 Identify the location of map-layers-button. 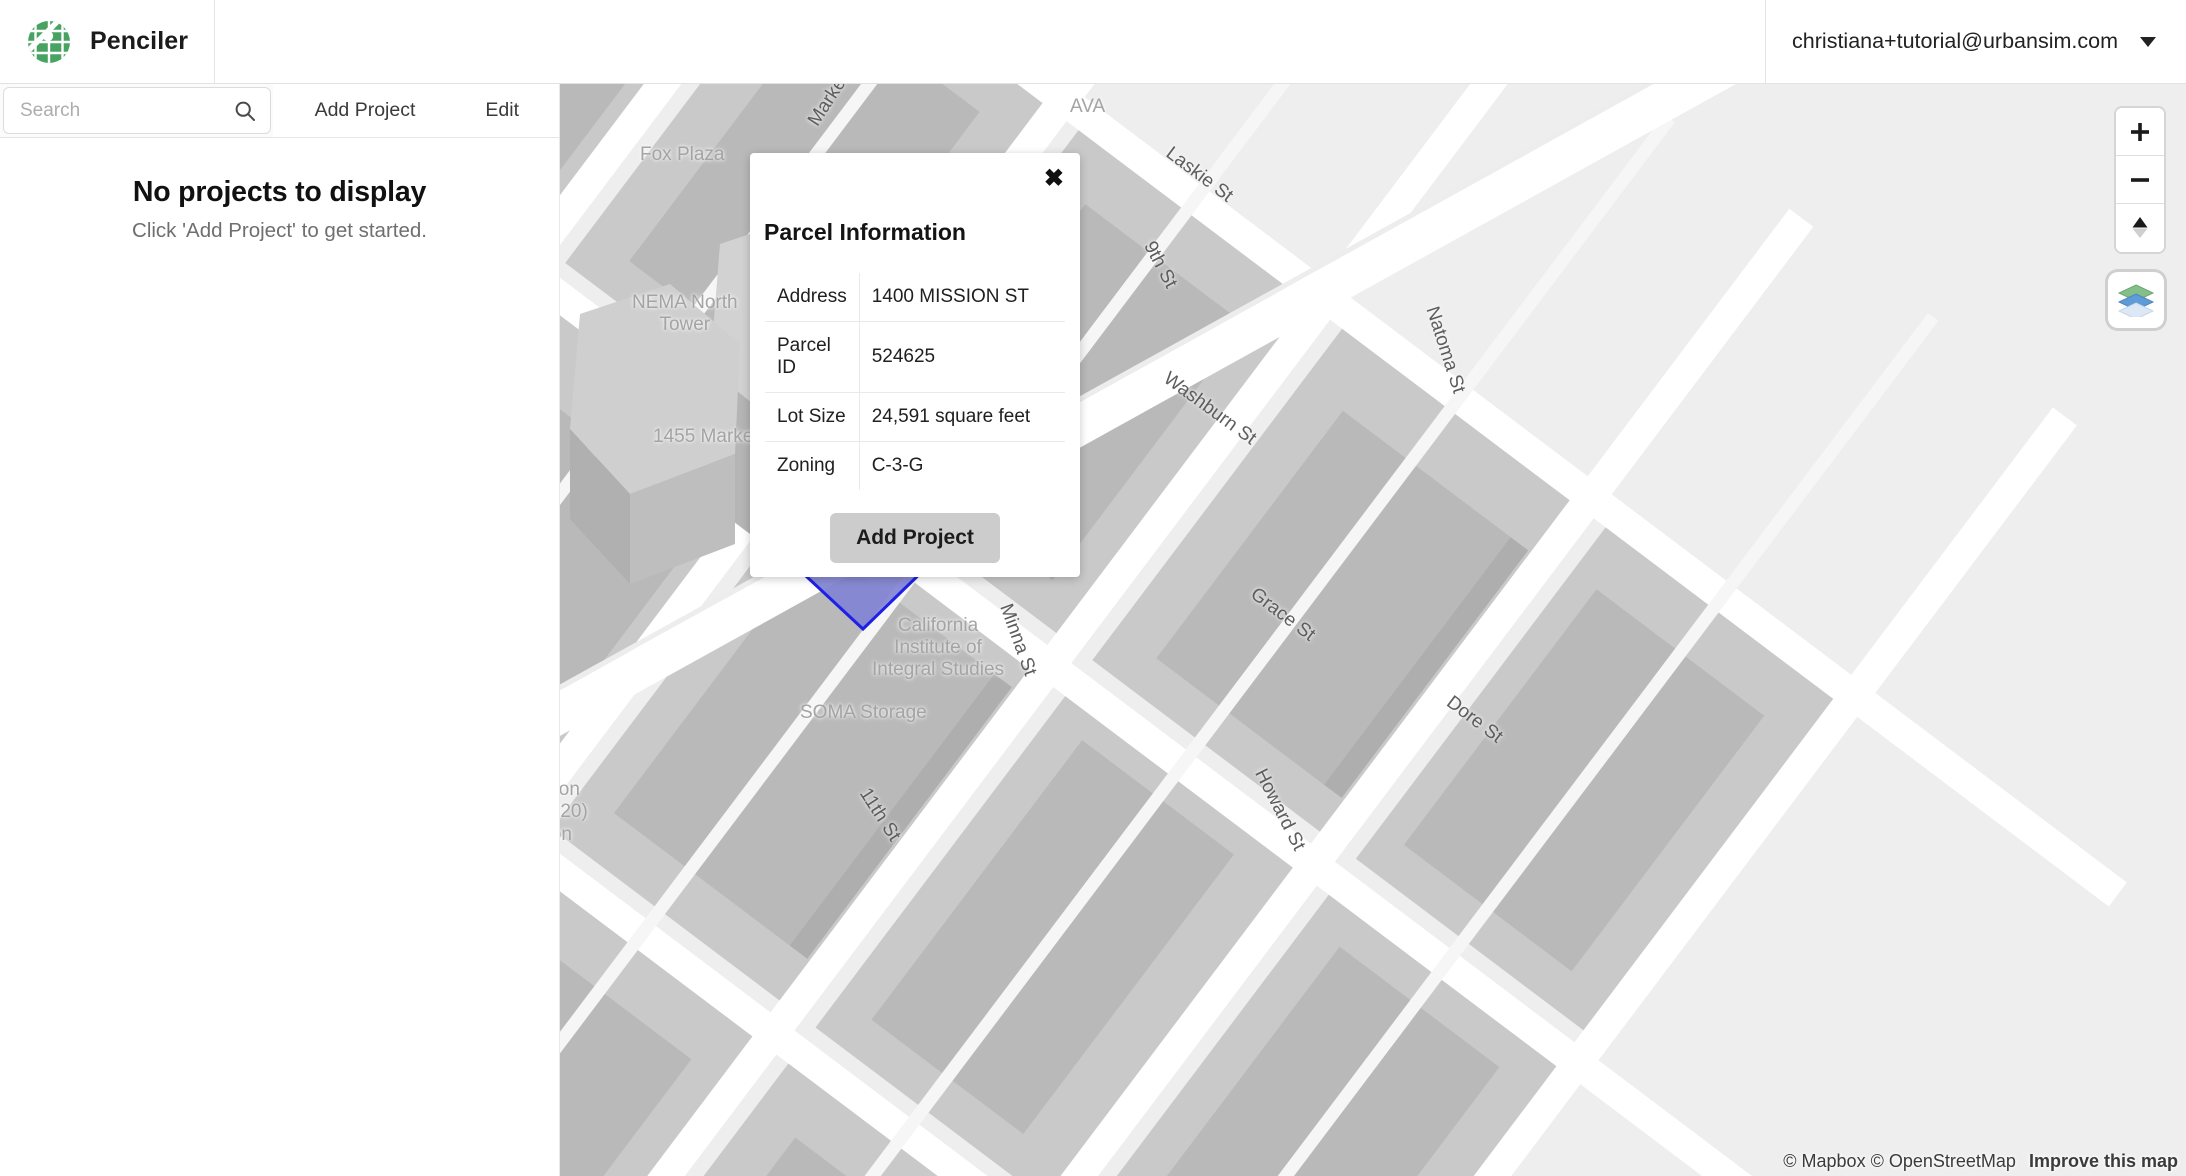
(2136, 300).